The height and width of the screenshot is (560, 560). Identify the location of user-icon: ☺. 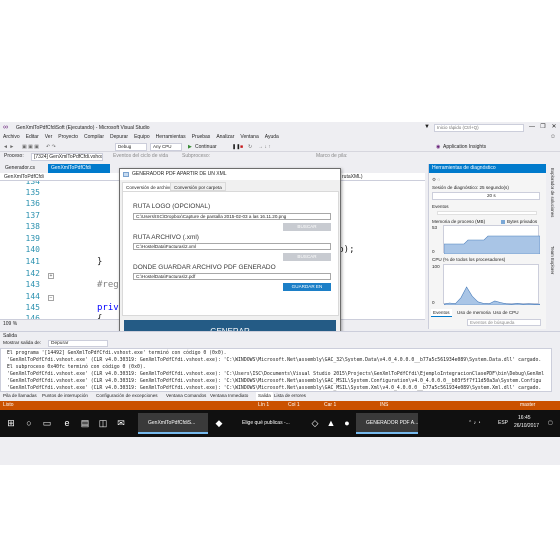
(553, 137).